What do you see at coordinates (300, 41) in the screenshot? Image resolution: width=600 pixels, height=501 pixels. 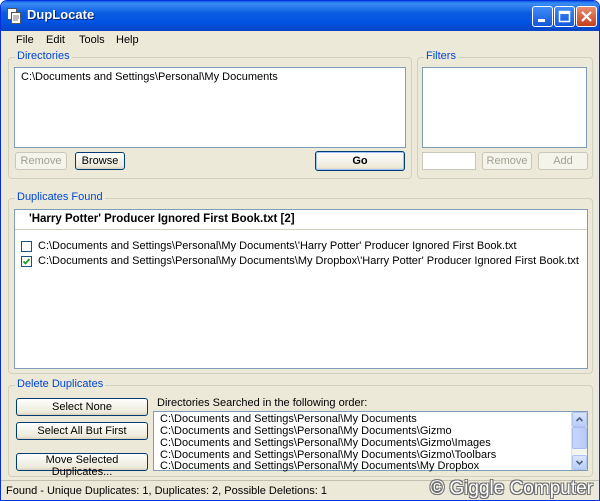 I see `menu-bar: File Edit Tools Help` at bounding box center [300, 41].